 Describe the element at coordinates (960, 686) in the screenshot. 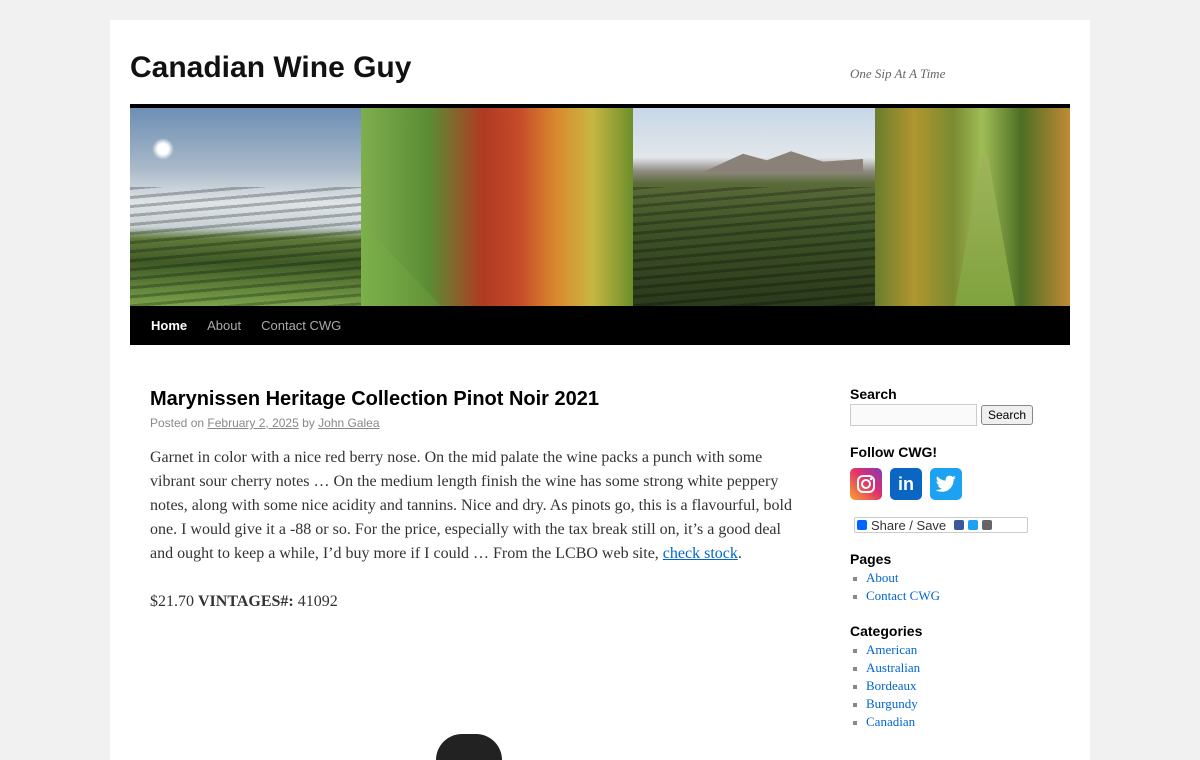

I see `list-item: Bordeaux` at that location.